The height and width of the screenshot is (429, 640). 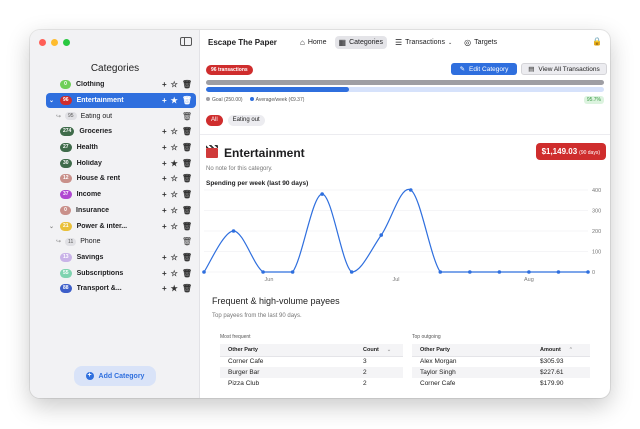 I want to click on category-item: 30 Holiday + ★ 🗑, so click(x=121, y=163).